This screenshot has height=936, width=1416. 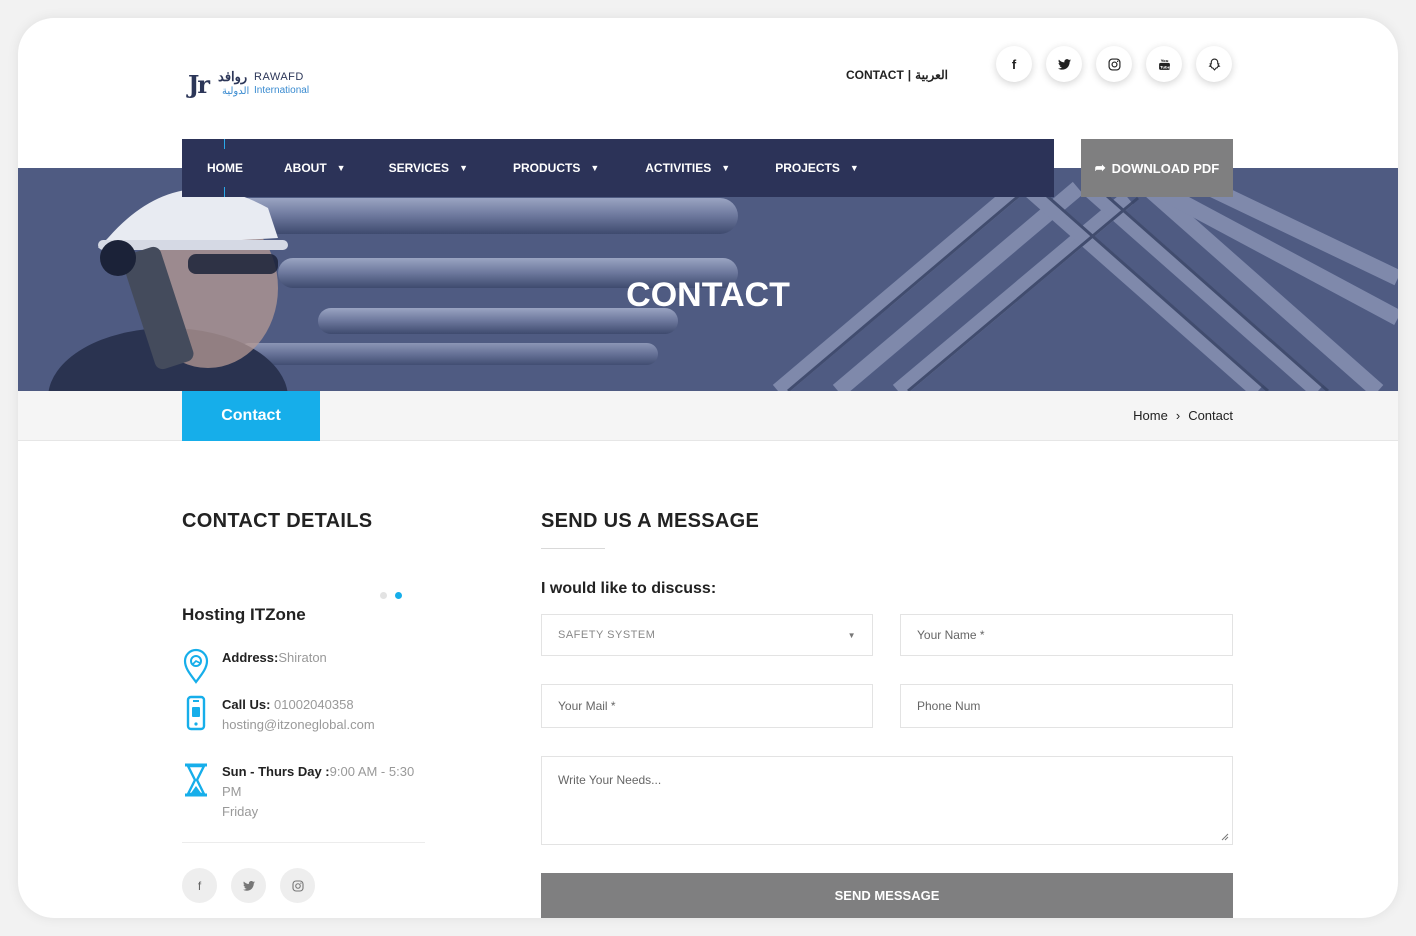 What do you see at coordinates (678, 168) in the screenshot?
I see `nav-activities-label: ACTIVITIES` at bounding box center [678, 168].